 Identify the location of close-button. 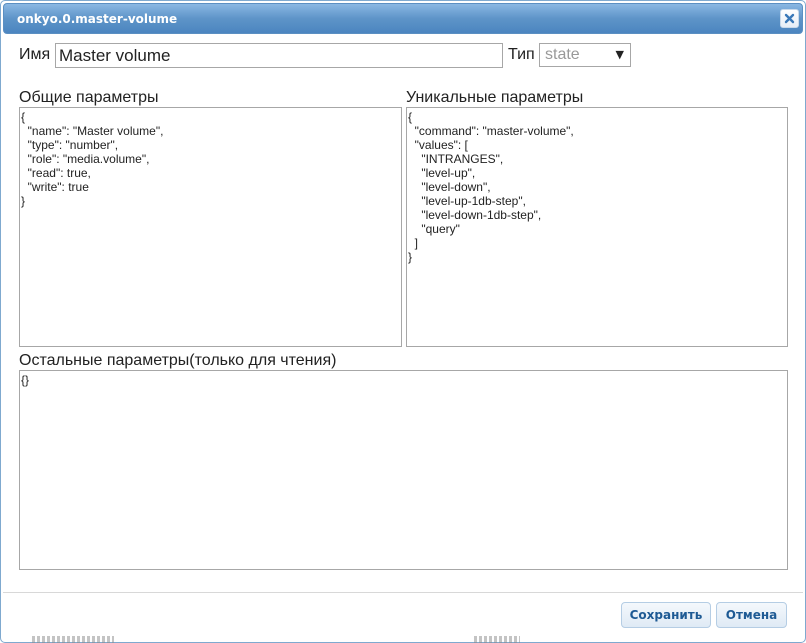
(789, 18).